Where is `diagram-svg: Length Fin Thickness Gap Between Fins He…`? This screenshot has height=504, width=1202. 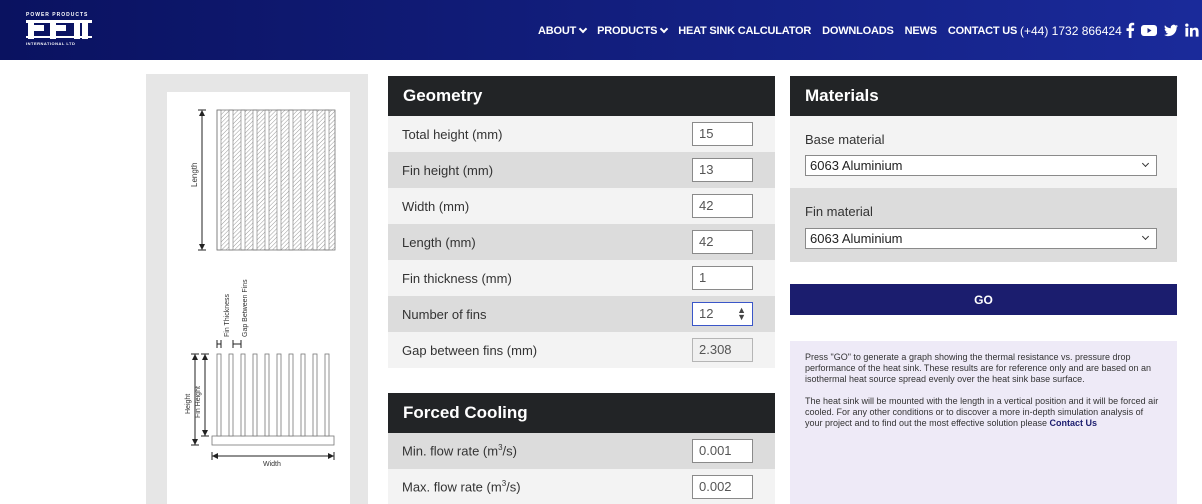
diagram-svg: Length Fin Thickness Gap Between Fins He… is located at coordinates (260, 288).